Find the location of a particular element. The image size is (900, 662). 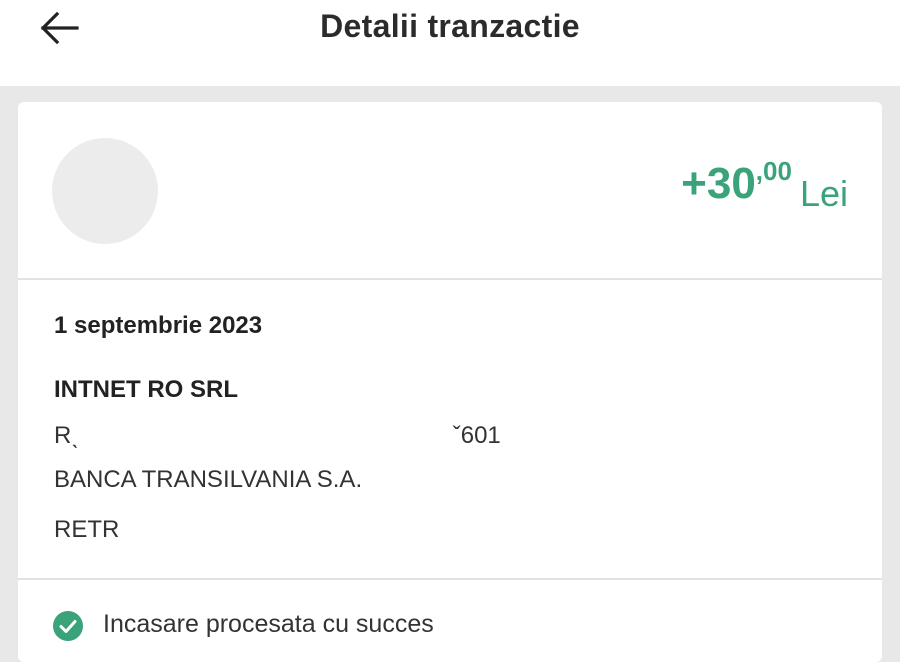

page-title: Detalii tranzactie is located at coordinates (450, 26).